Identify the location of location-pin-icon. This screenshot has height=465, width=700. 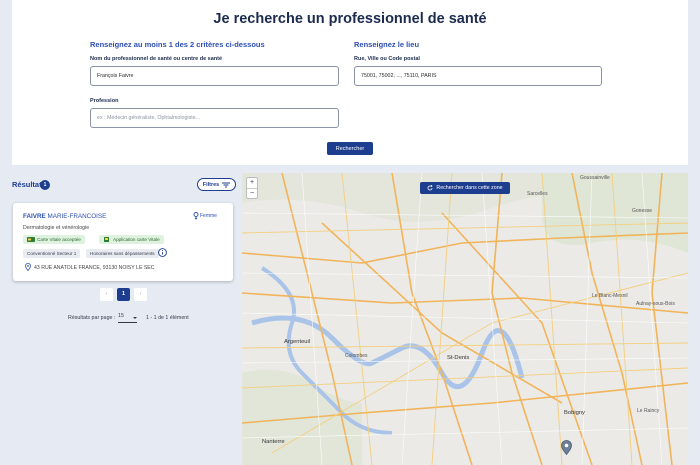
(28, 267).